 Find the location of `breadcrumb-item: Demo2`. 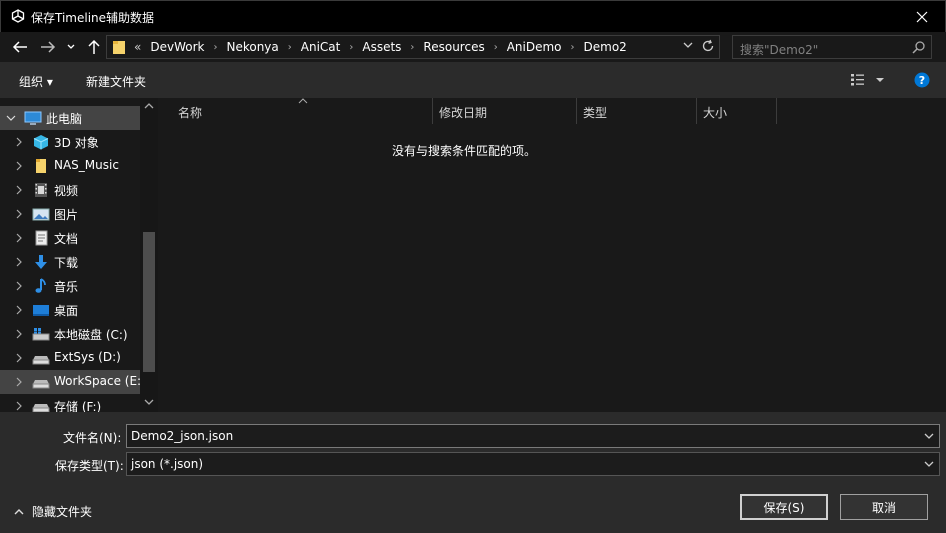

breadcrumb-item: Demo2 is located at coordinates (605, 47).